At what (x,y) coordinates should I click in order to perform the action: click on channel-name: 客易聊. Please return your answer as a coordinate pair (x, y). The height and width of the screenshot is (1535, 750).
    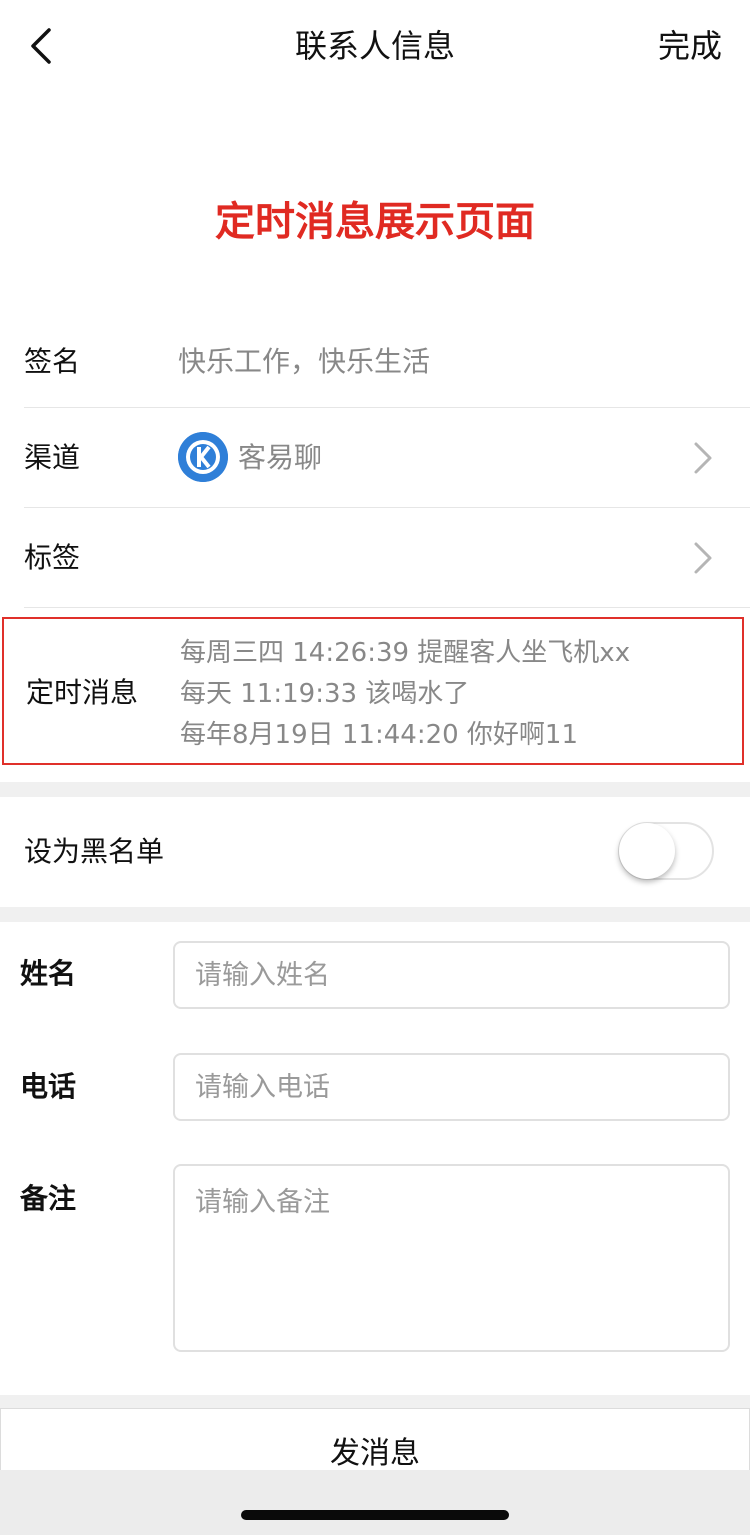
    Looking at the image, I should click on (280, 457).